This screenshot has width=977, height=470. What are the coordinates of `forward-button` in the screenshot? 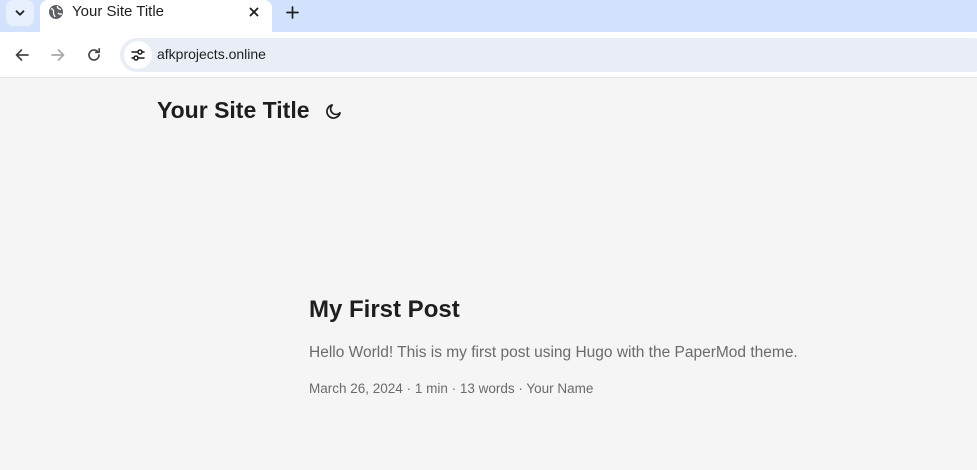 It's located at (58, 55).